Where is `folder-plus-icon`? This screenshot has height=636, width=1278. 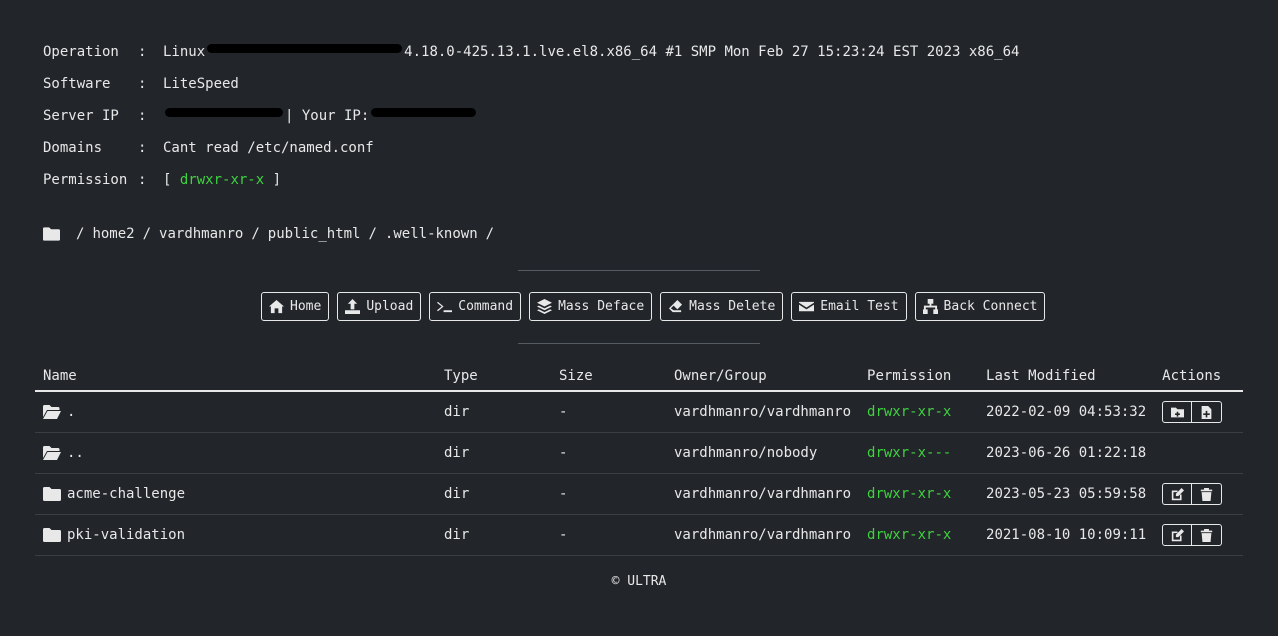
folder-plus-icon is located at coordinates (1177, 412).